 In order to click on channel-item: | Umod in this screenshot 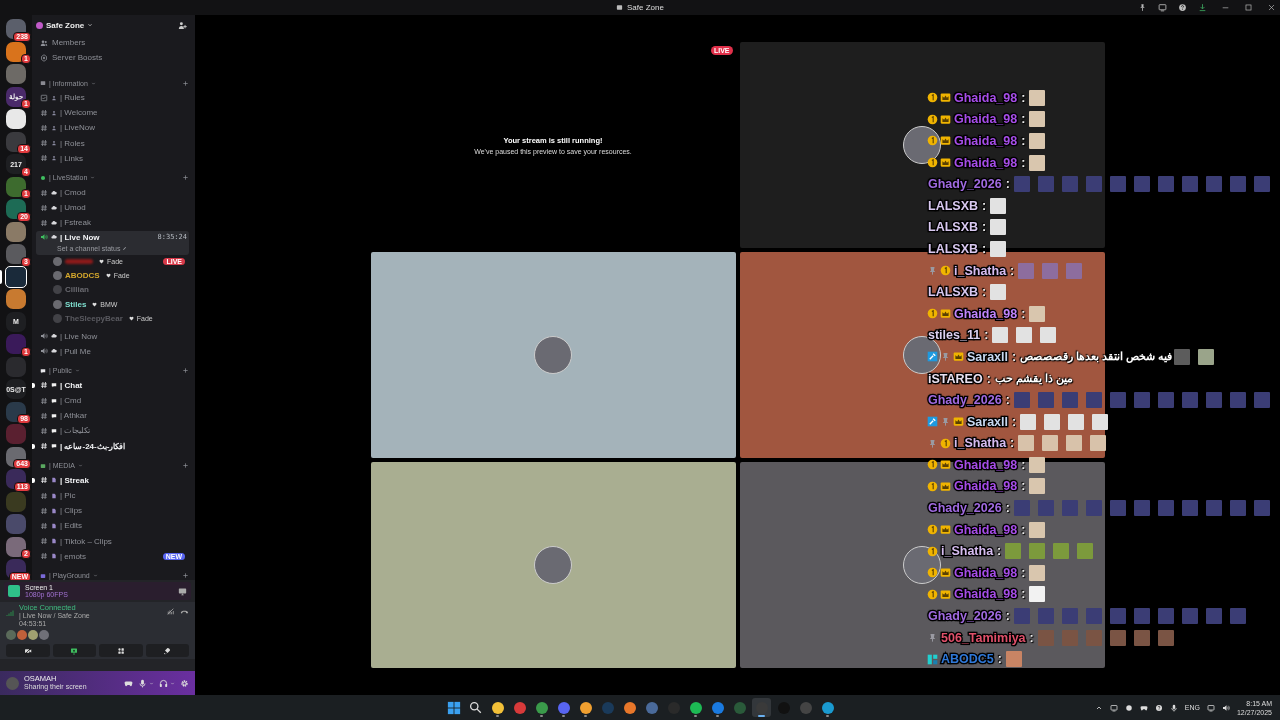, I will do `click(112, 208)`.